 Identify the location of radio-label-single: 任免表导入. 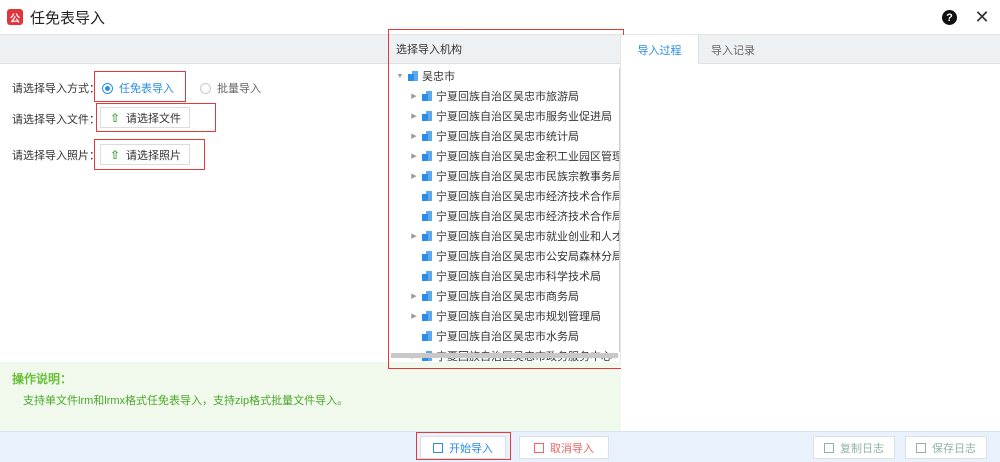
(146, 89).